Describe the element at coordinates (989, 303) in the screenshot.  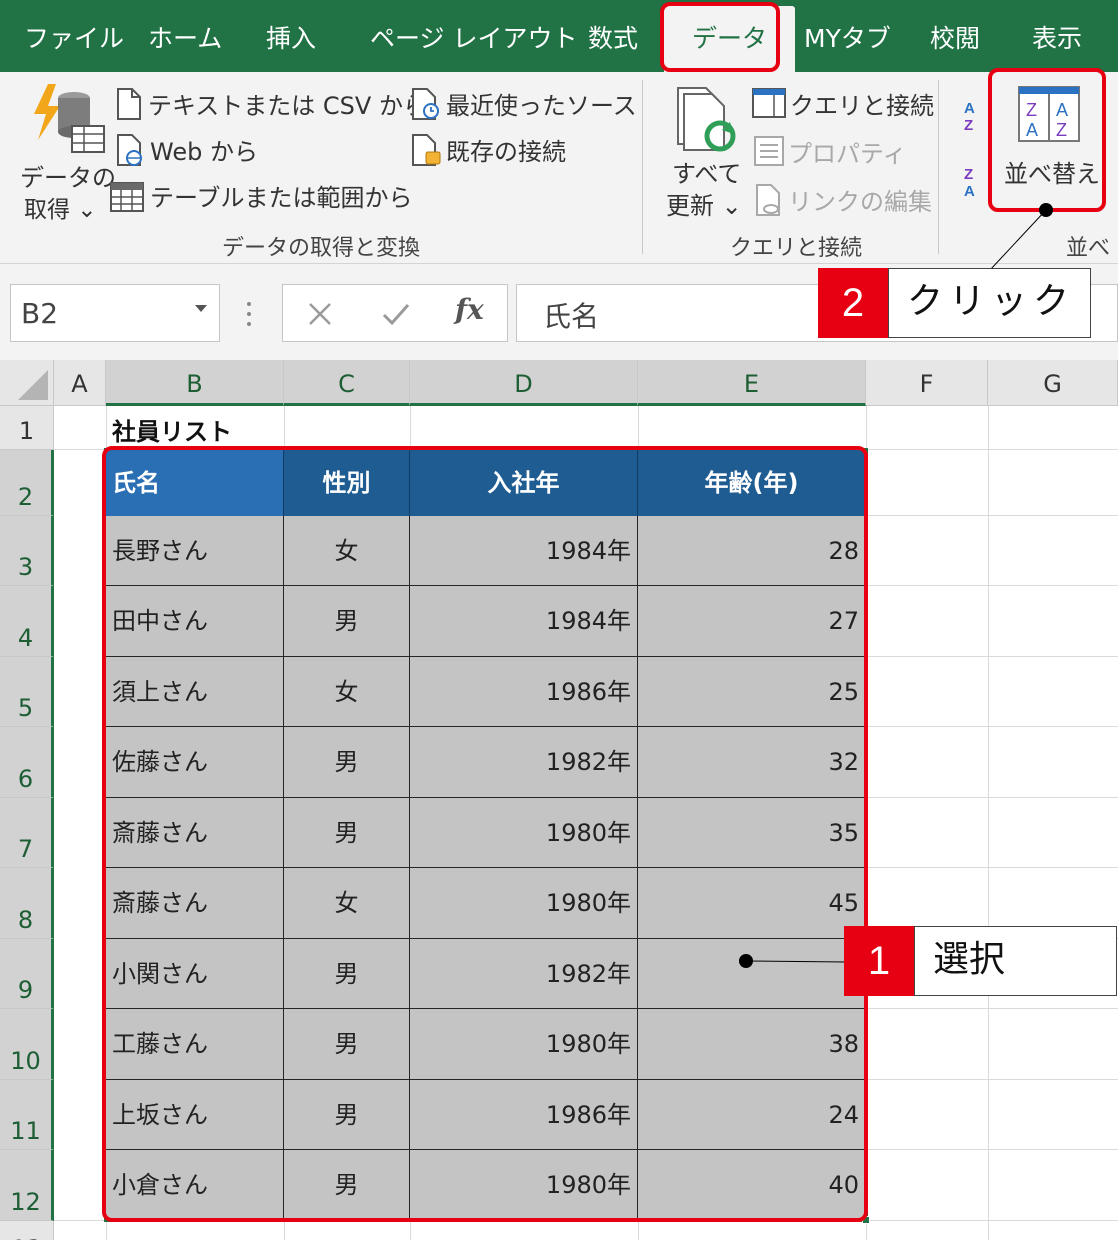
I see `callout-2-label: クリック` at that location.